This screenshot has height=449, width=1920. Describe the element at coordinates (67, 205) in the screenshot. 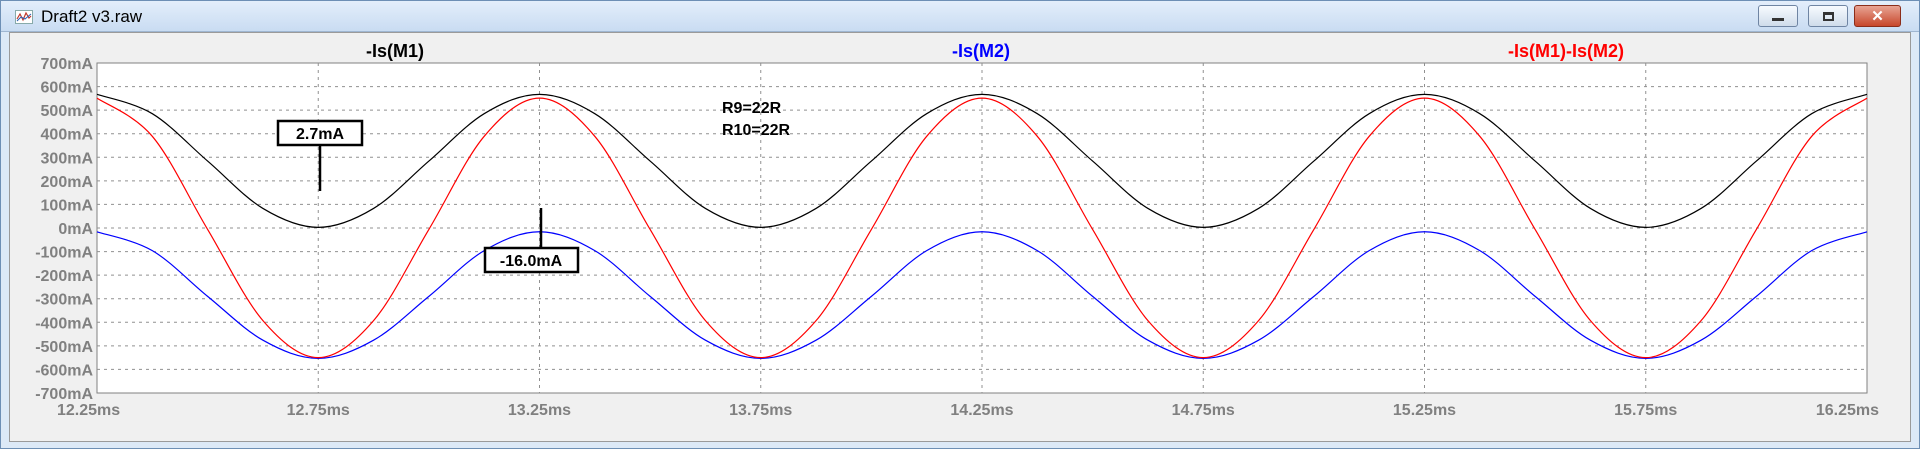

I see `y-tick-label: 100mA` at that location.